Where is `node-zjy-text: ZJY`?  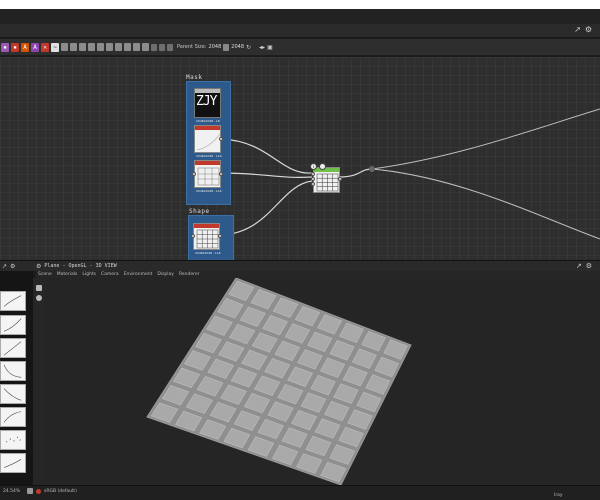 node-zjy-text: ZJY is located at coordinates (207, 101).